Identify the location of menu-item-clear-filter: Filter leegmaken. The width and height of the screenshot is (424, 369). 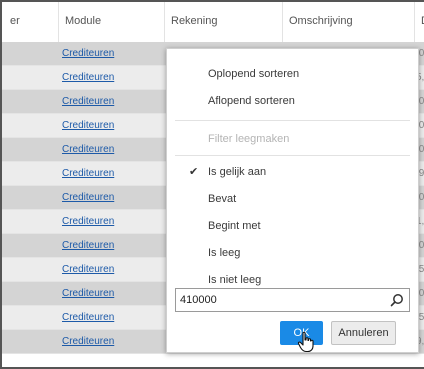
(249, 139).